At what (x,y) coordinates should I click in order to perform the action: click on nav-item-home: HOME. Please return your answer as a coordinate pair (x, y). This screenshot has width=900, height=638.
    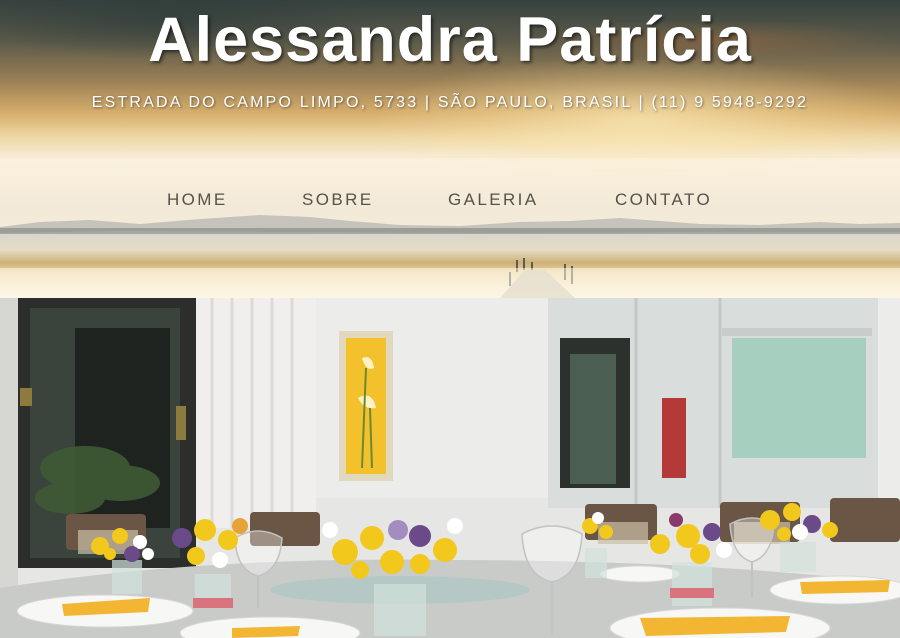
    Looking at the image, I should click on (197, 200).